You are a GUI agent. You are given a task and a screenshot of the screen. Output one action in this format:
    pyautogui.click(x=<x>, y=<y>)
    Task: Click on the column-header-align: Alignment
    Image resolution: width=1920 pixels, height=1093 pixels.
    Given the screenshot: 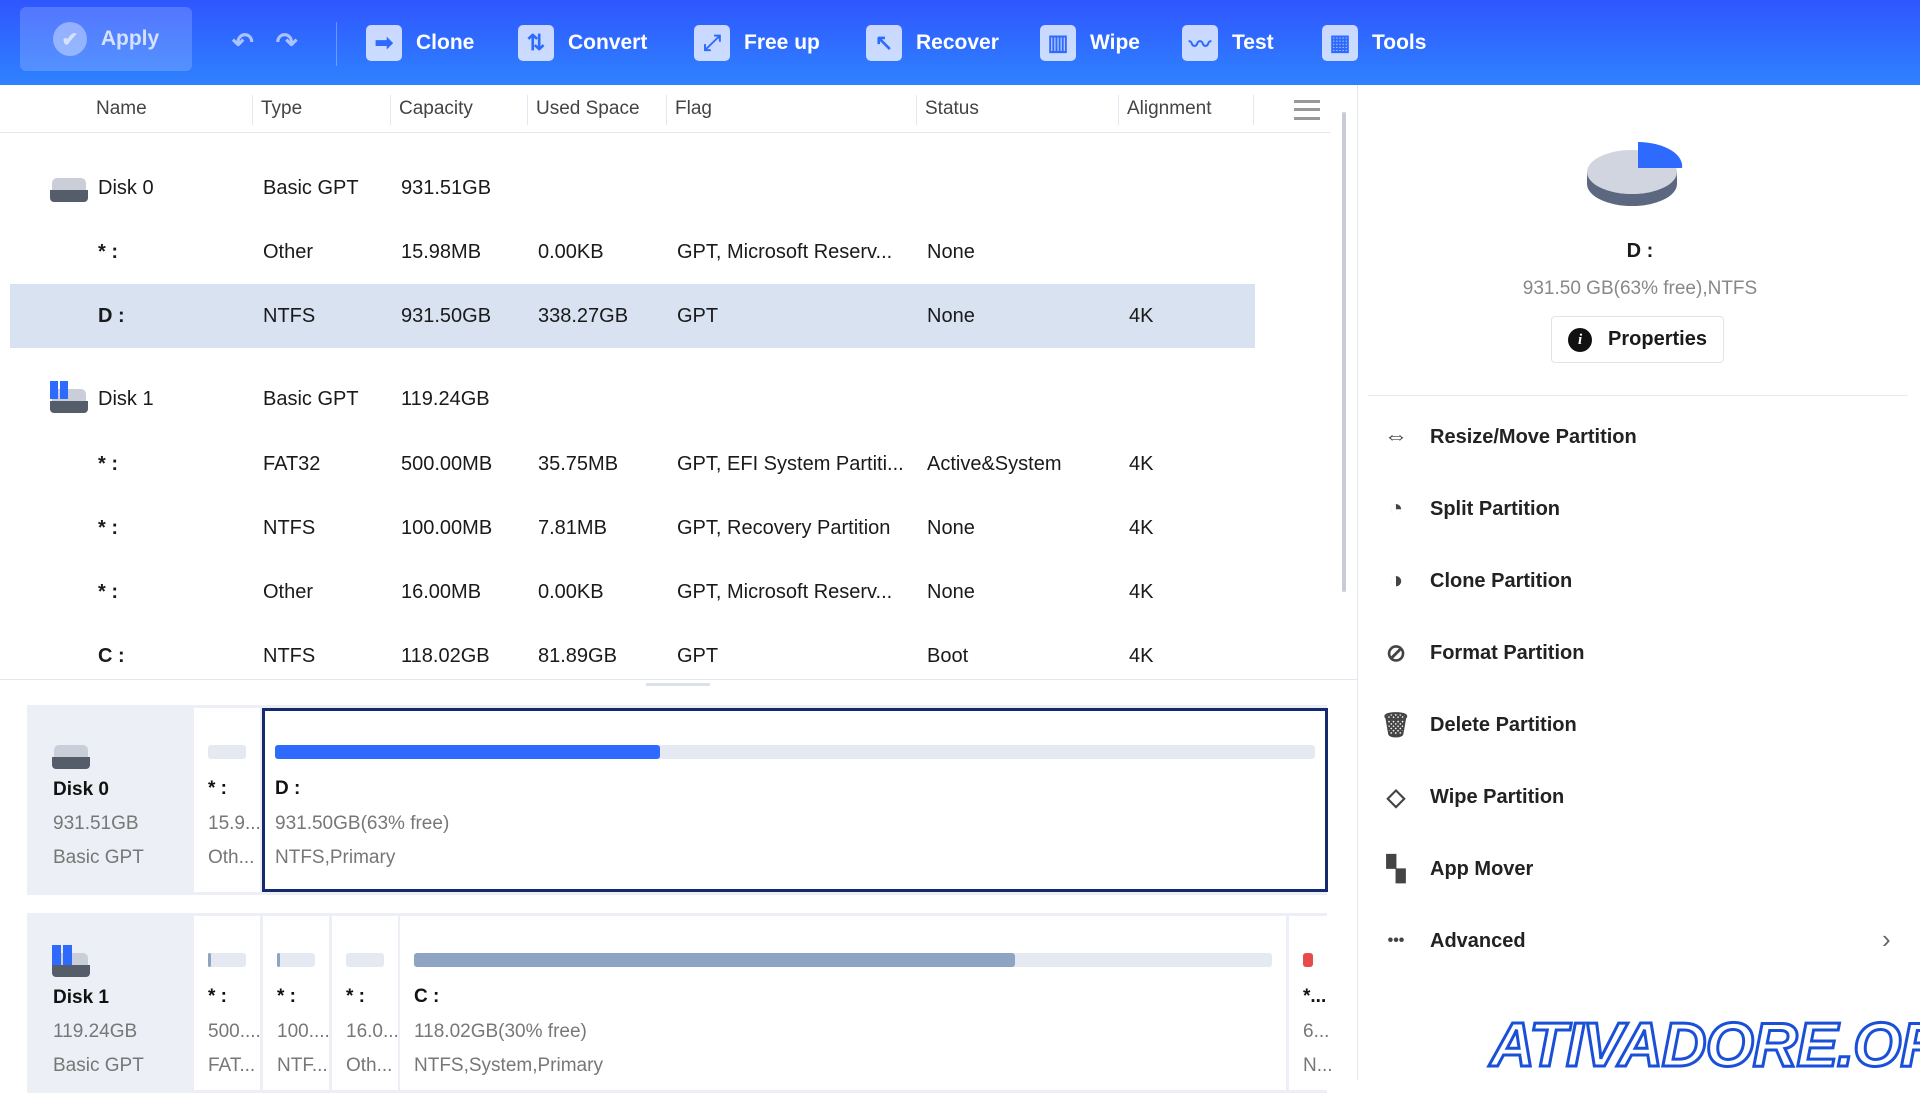 What is the action you would take?
    pyautogui.click(x=1169, y=109)
    